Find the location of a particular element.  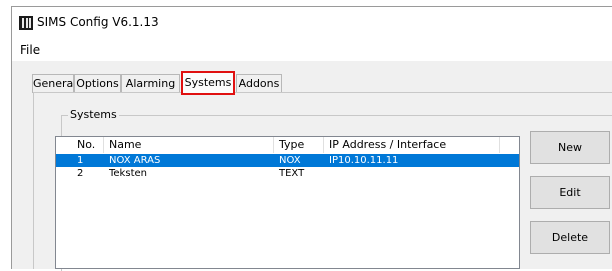

row-no: 1 is located at coordinates (80, 160).